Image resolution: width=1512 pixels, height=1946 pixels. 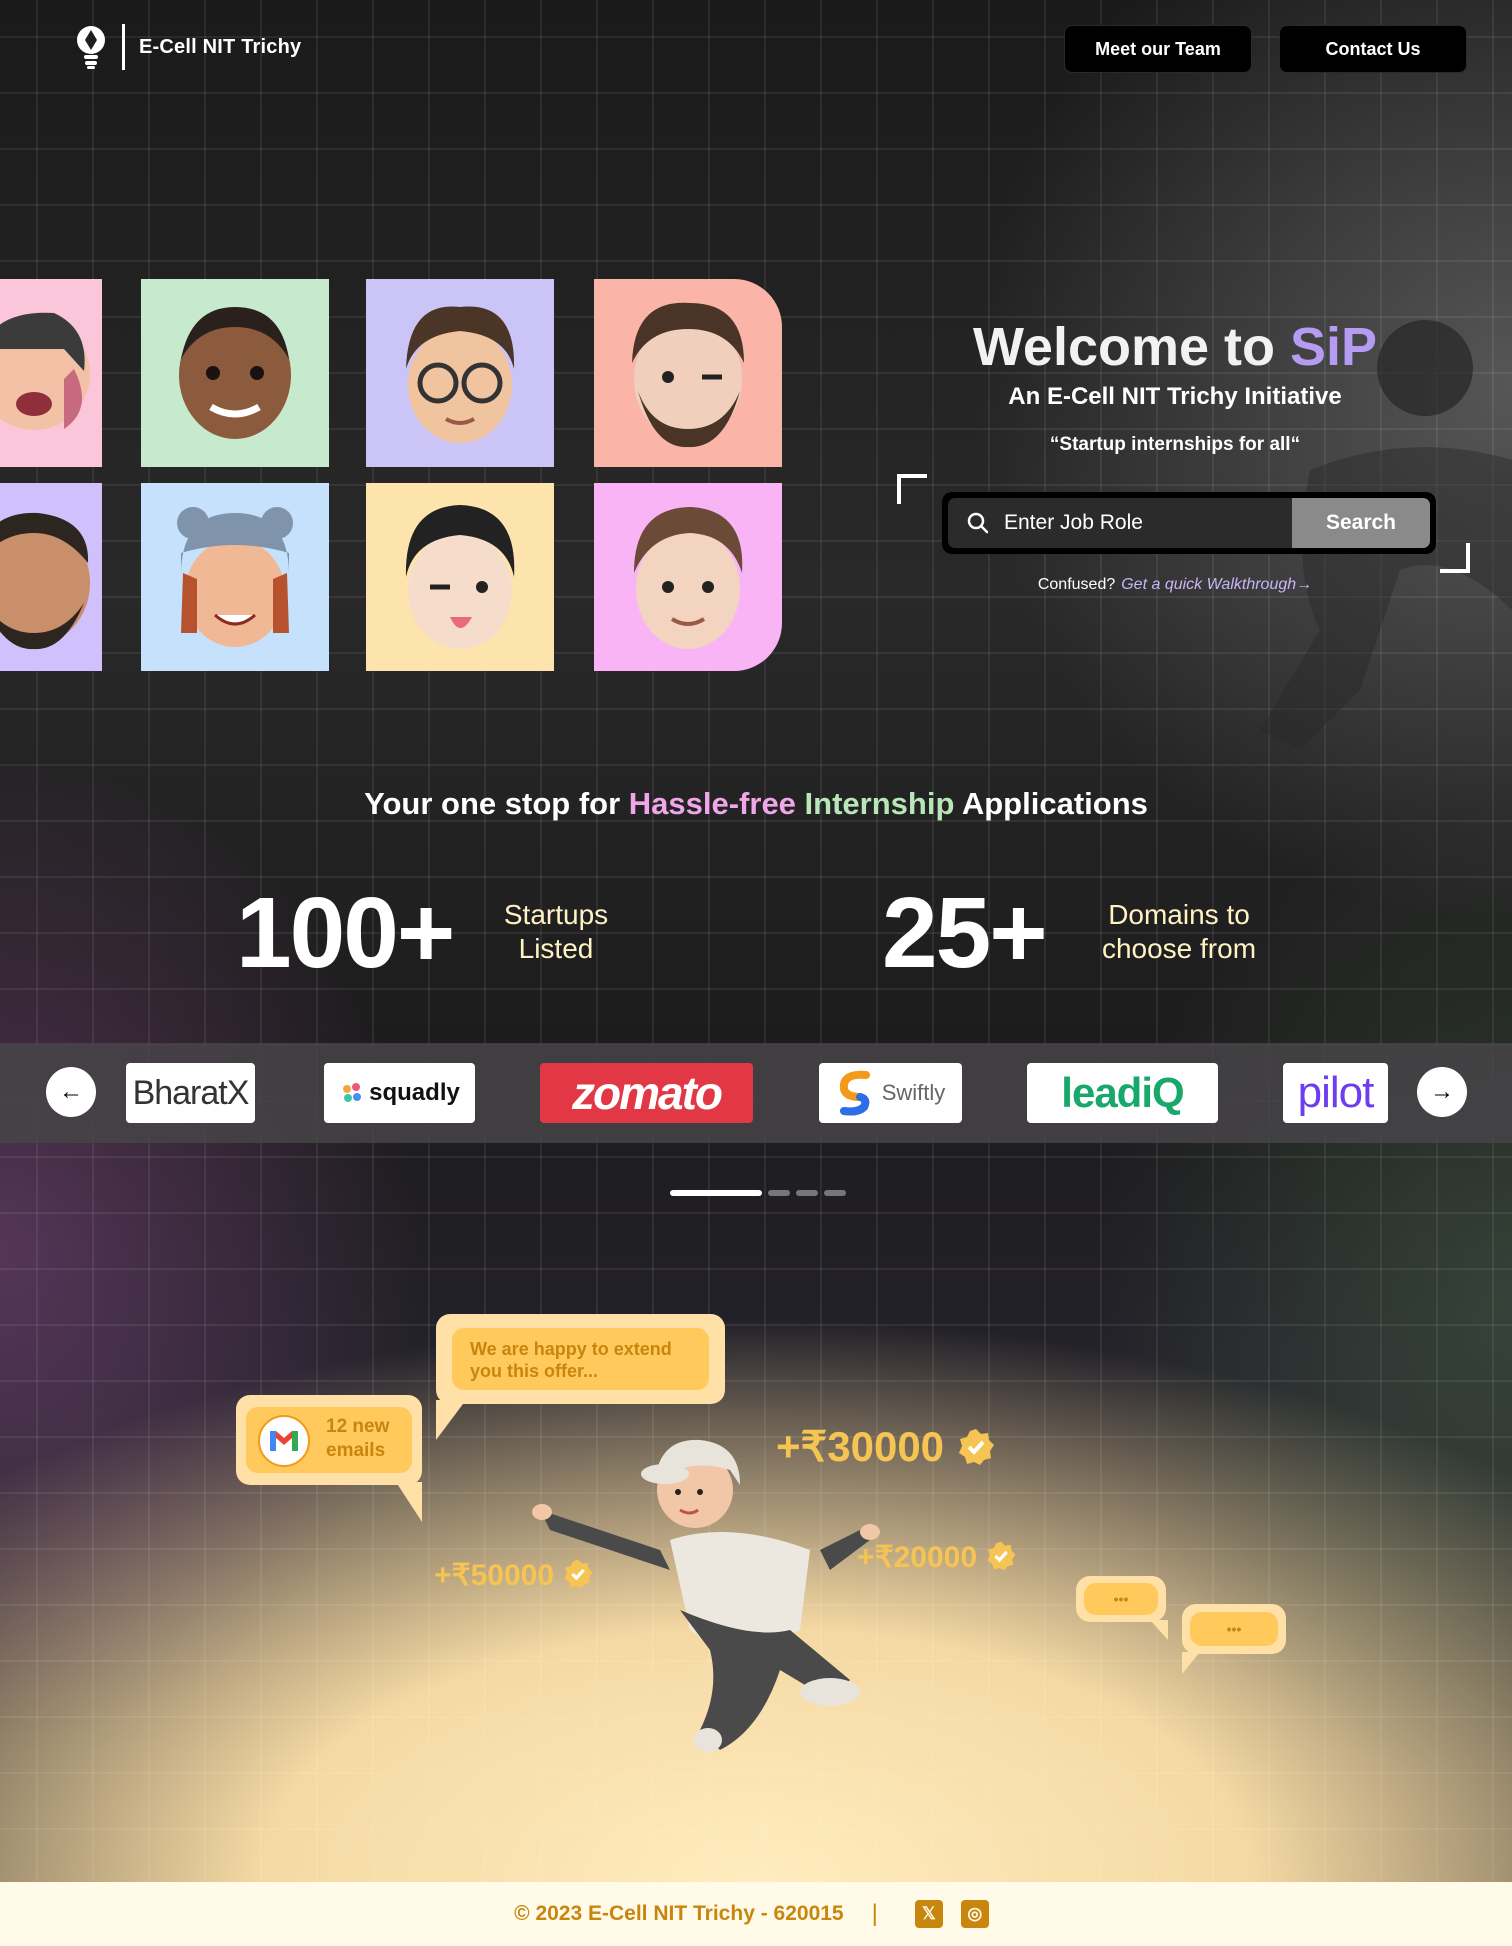 What do you see at coordinates (1158, 49) in the screenshot?
I see `meet-team-button: Meet our Team` at bounding box center [1158, 49].